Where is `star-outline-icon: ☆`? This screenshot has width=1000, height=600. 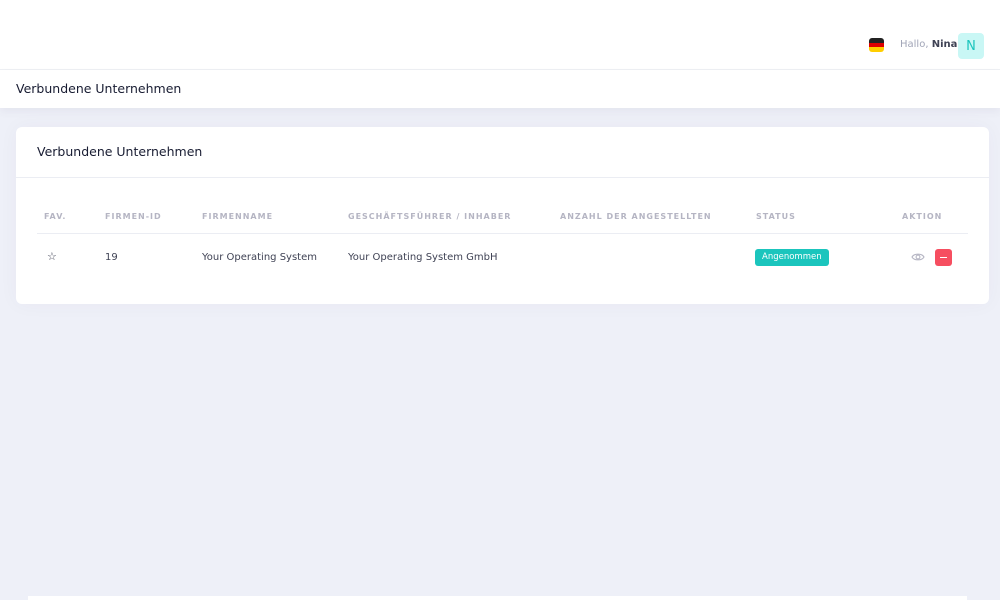 star-outline-icon: ☆ is located at coordinates (52, 257).